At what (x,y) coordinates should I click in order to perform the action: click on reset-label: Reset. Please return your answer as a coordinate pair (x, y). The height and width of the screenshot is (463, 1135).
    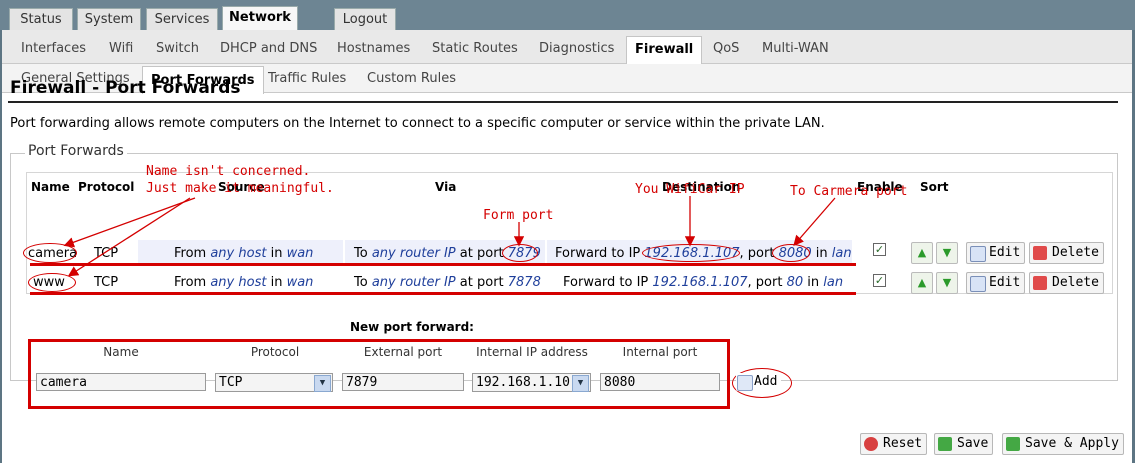
    Looking at the image, I should click on (903, 443).